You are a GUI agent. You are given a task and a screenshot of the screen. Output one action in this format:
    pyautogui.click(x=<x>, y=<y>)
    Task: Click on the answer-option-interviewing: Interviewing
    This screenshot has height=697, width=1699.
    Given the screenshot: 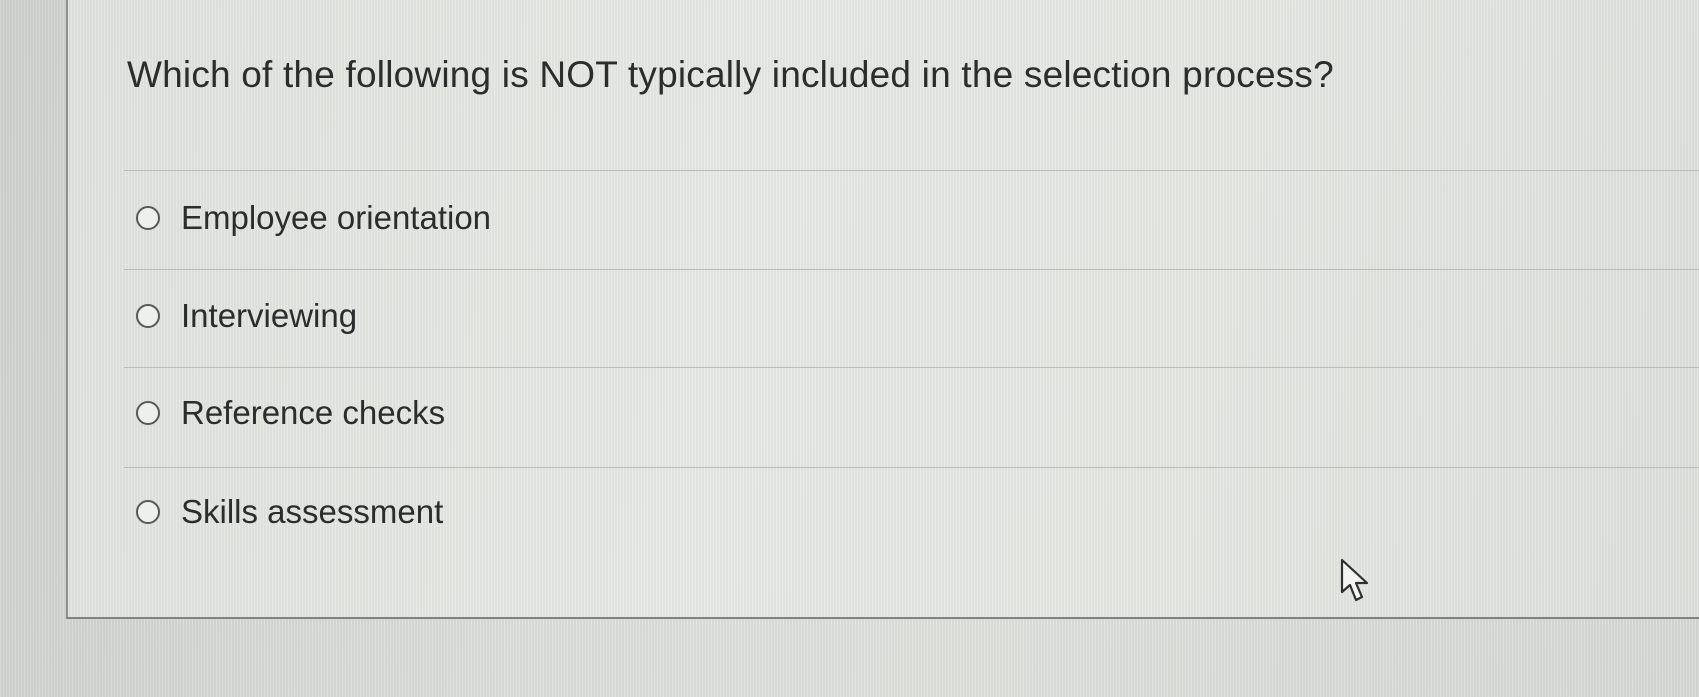 What is the action you would take?
    pyautogui.click(x=246, y=316)
    